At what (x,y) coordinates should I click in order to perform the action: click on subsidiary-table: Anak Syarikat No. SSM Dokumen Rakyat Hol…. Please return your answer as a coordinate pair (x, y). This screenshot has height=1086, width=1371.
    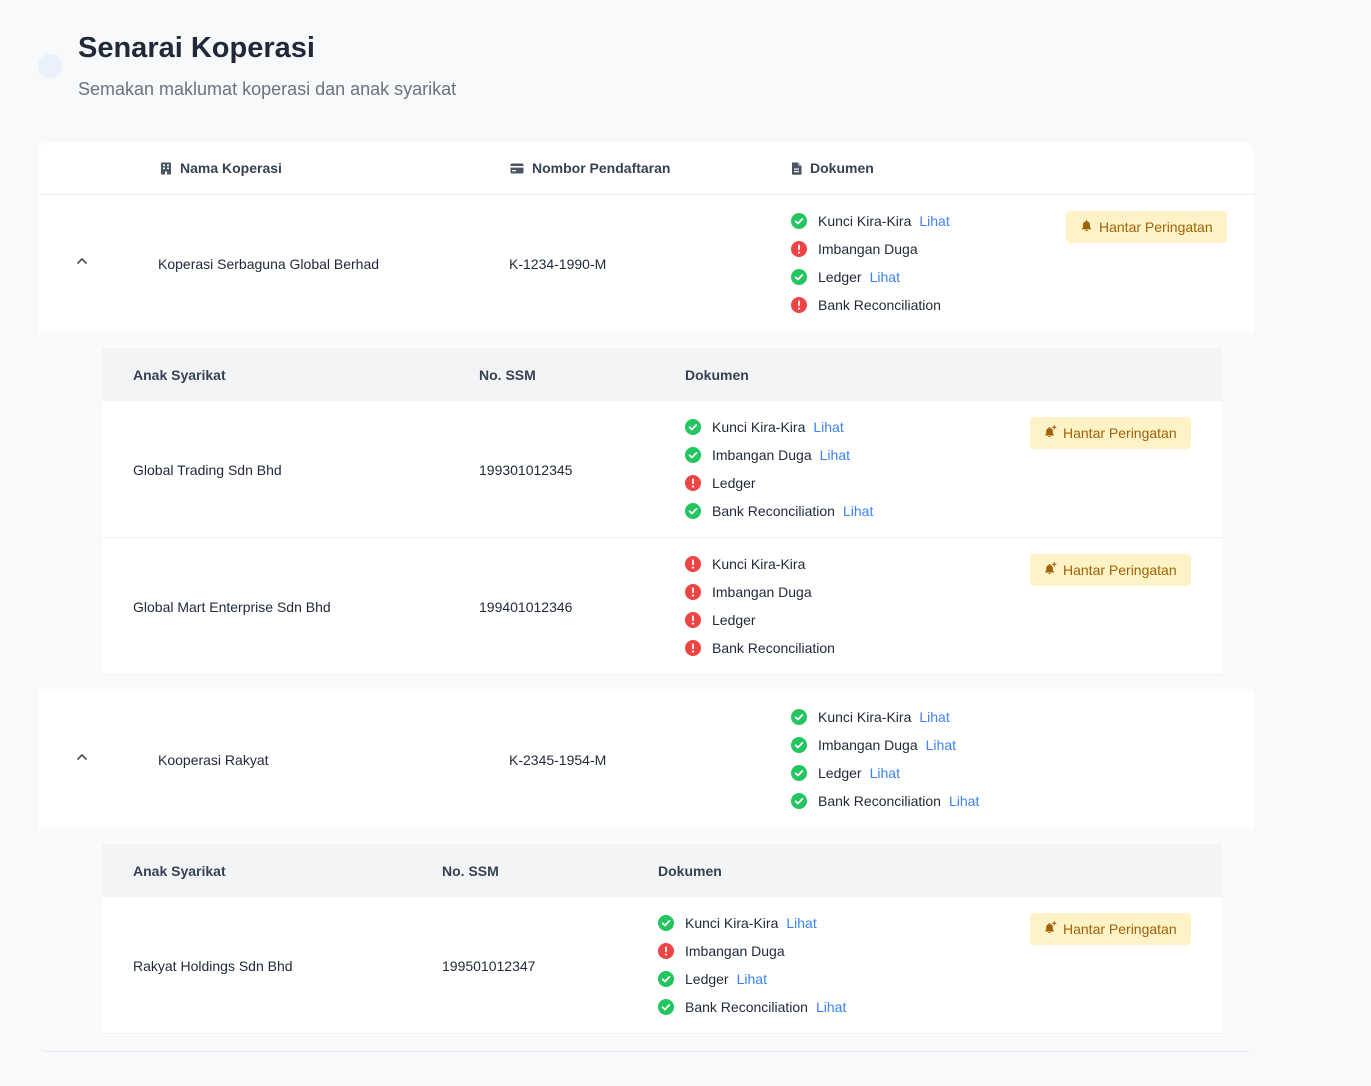
    Looking at the image, I should click on (662, 939).